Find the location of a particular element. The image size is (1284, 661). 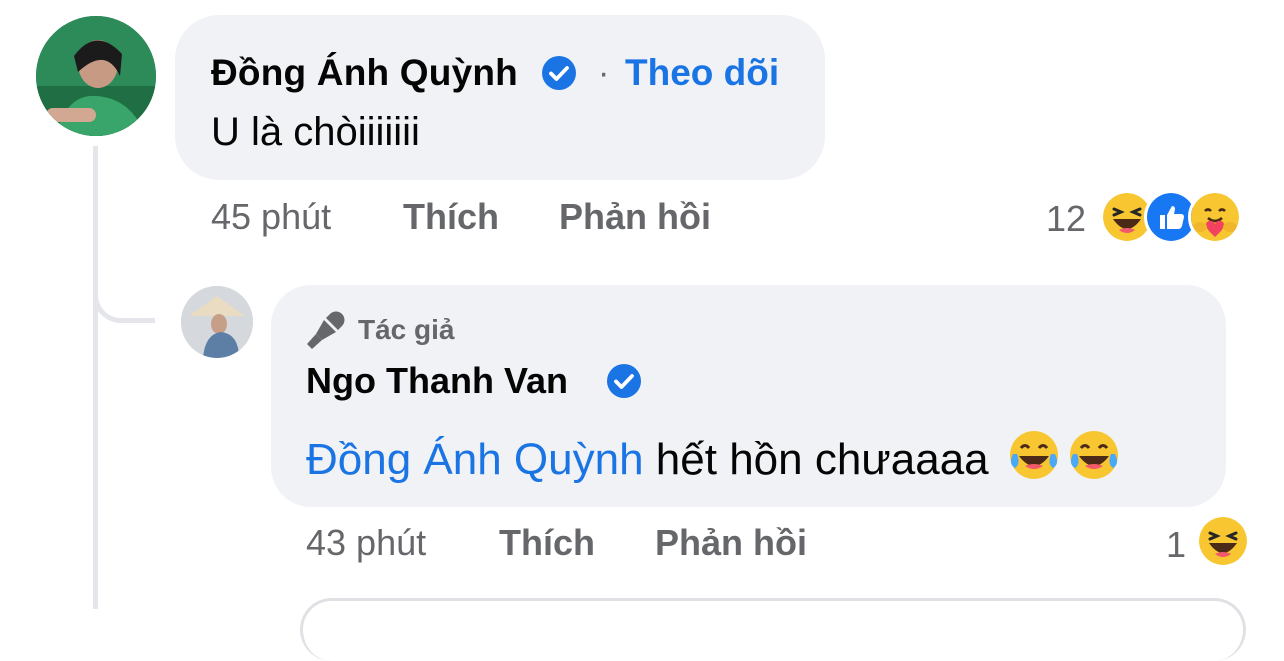

reaction-count: 12 is located at coordinates (1066, 219).